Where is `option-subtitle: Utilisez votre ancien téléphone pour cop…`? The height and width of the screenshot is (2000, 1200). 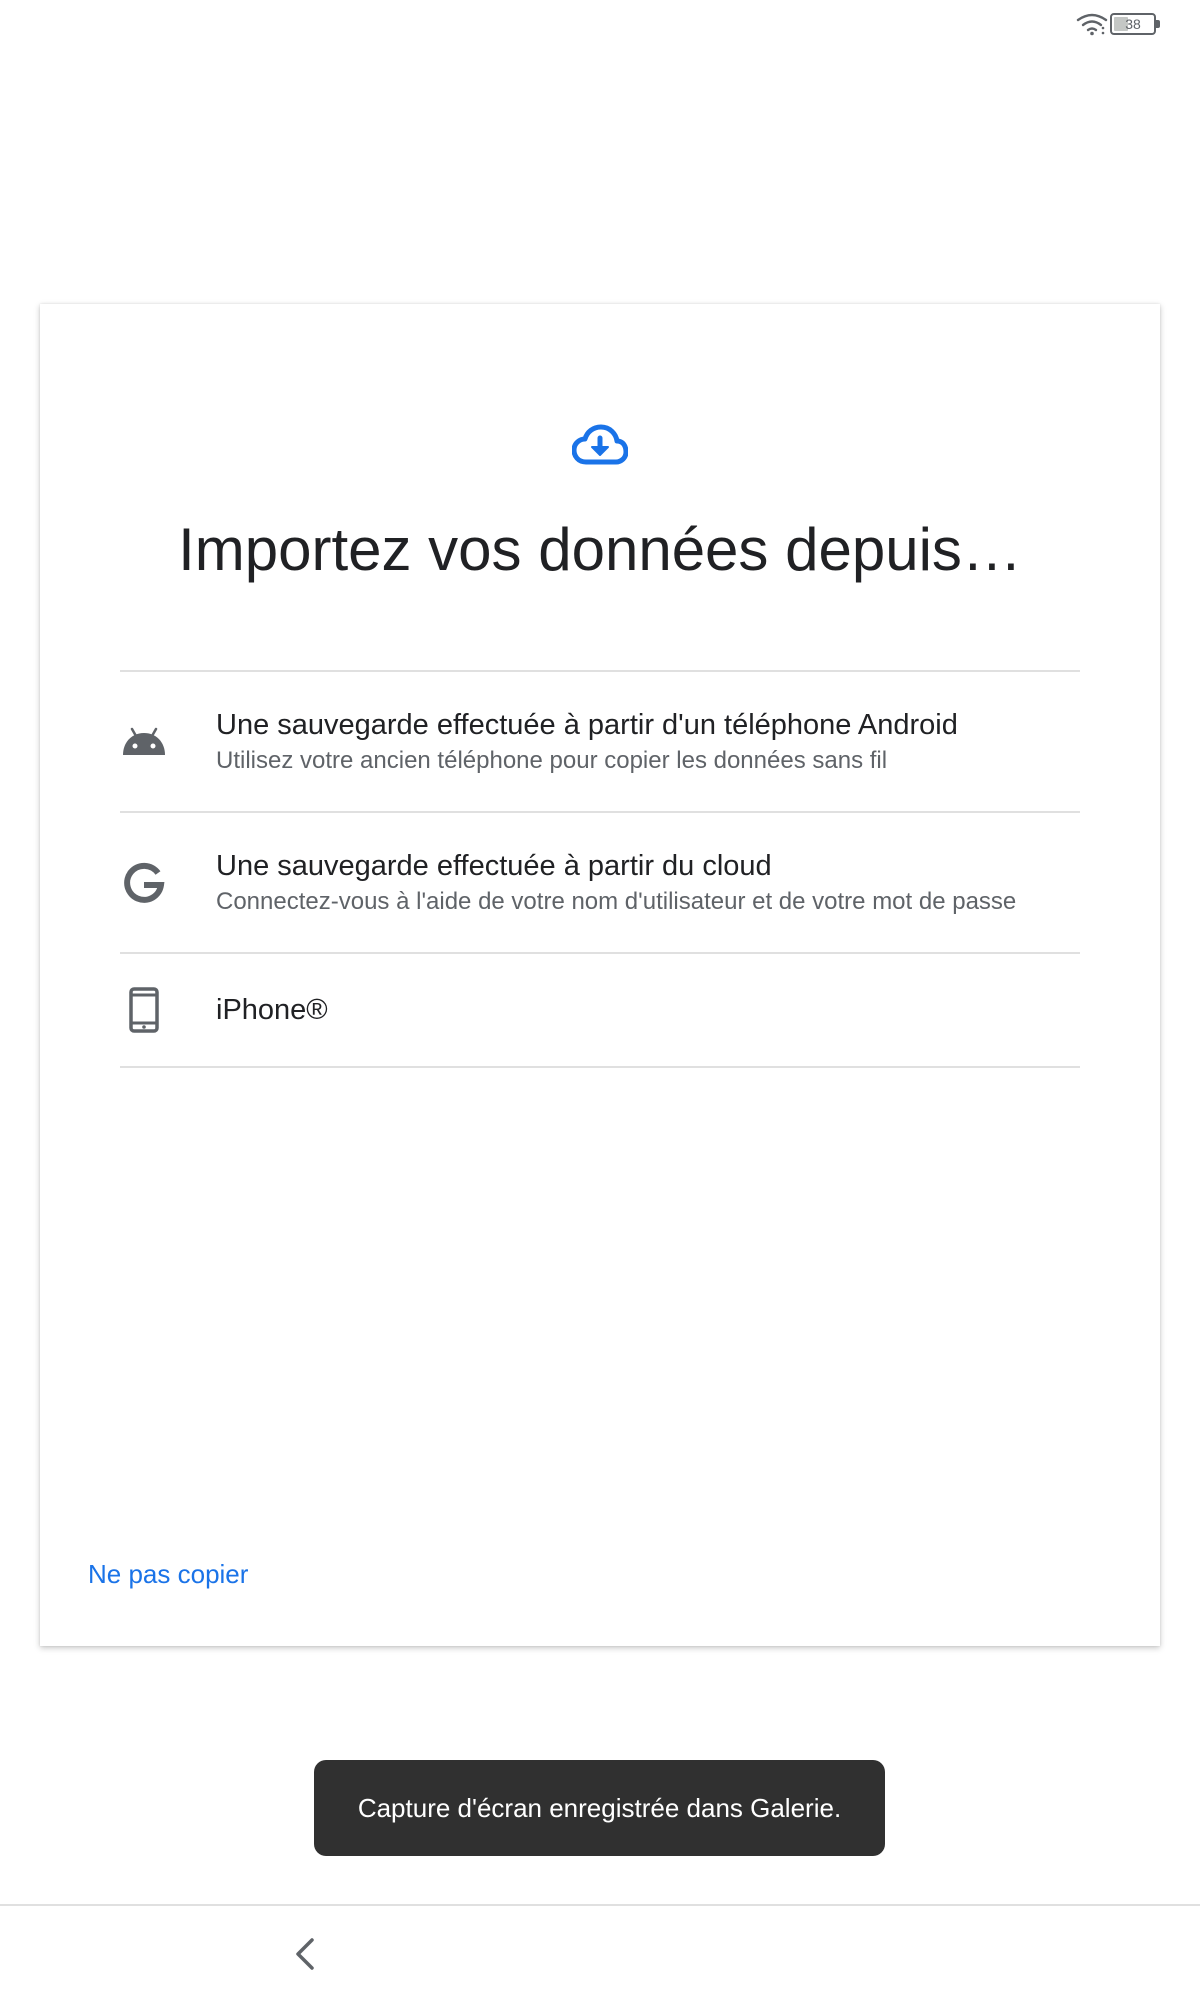 option-subtitle: Utilisez votre ancien téléphone pour cop… is located at coordinates (552, 760).